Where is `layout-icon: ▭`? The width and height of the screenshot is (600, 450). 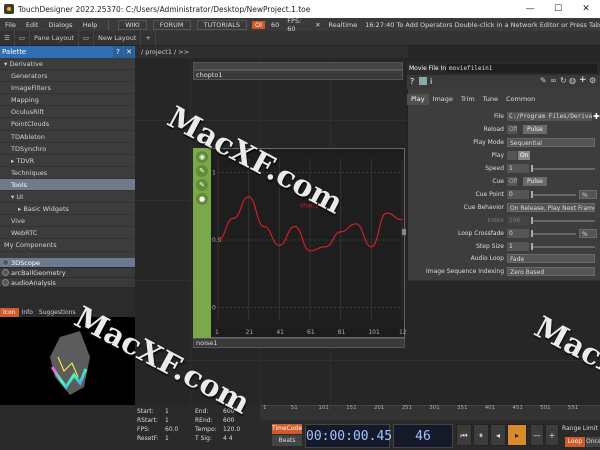
layout-icon: ▭ is located at coordinates (87, 38).